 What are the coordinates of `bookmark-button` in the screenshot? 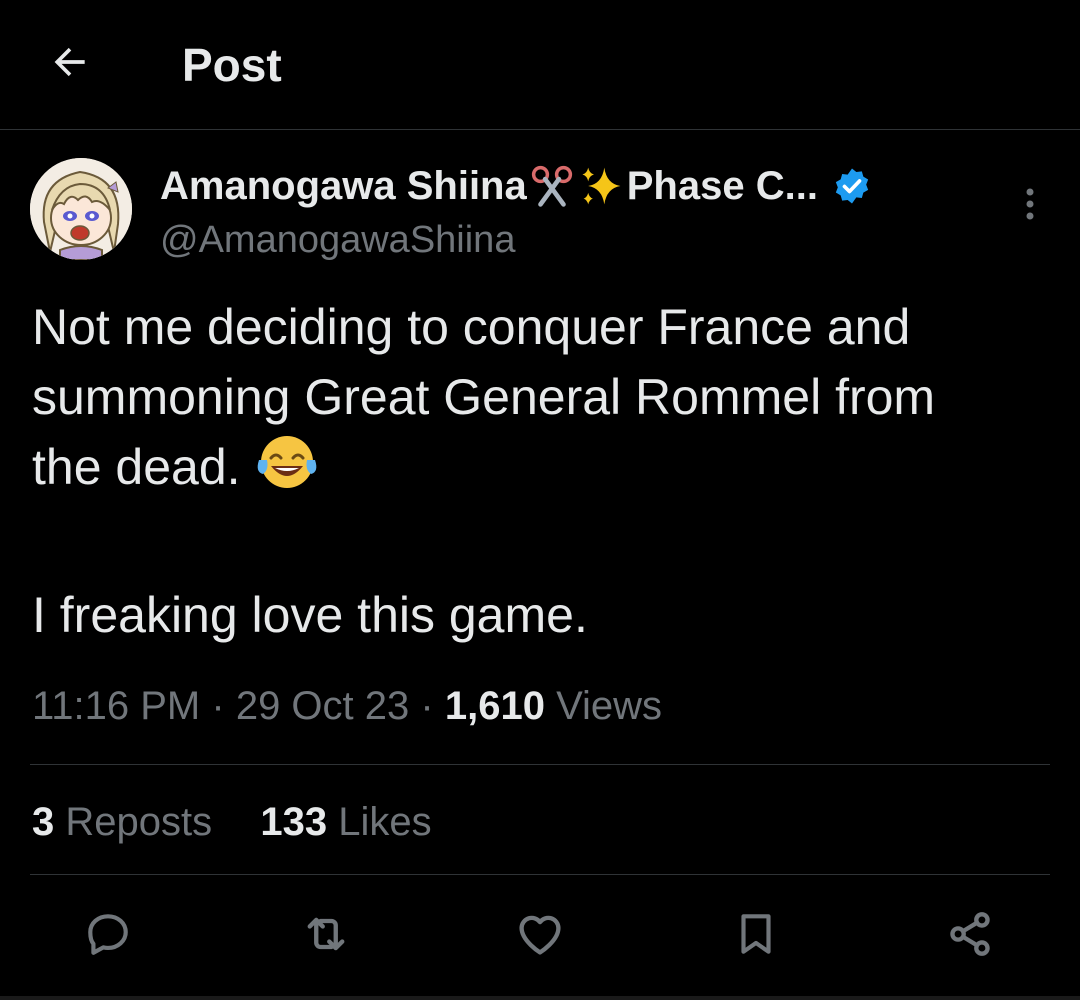 It's located at (756, 934).